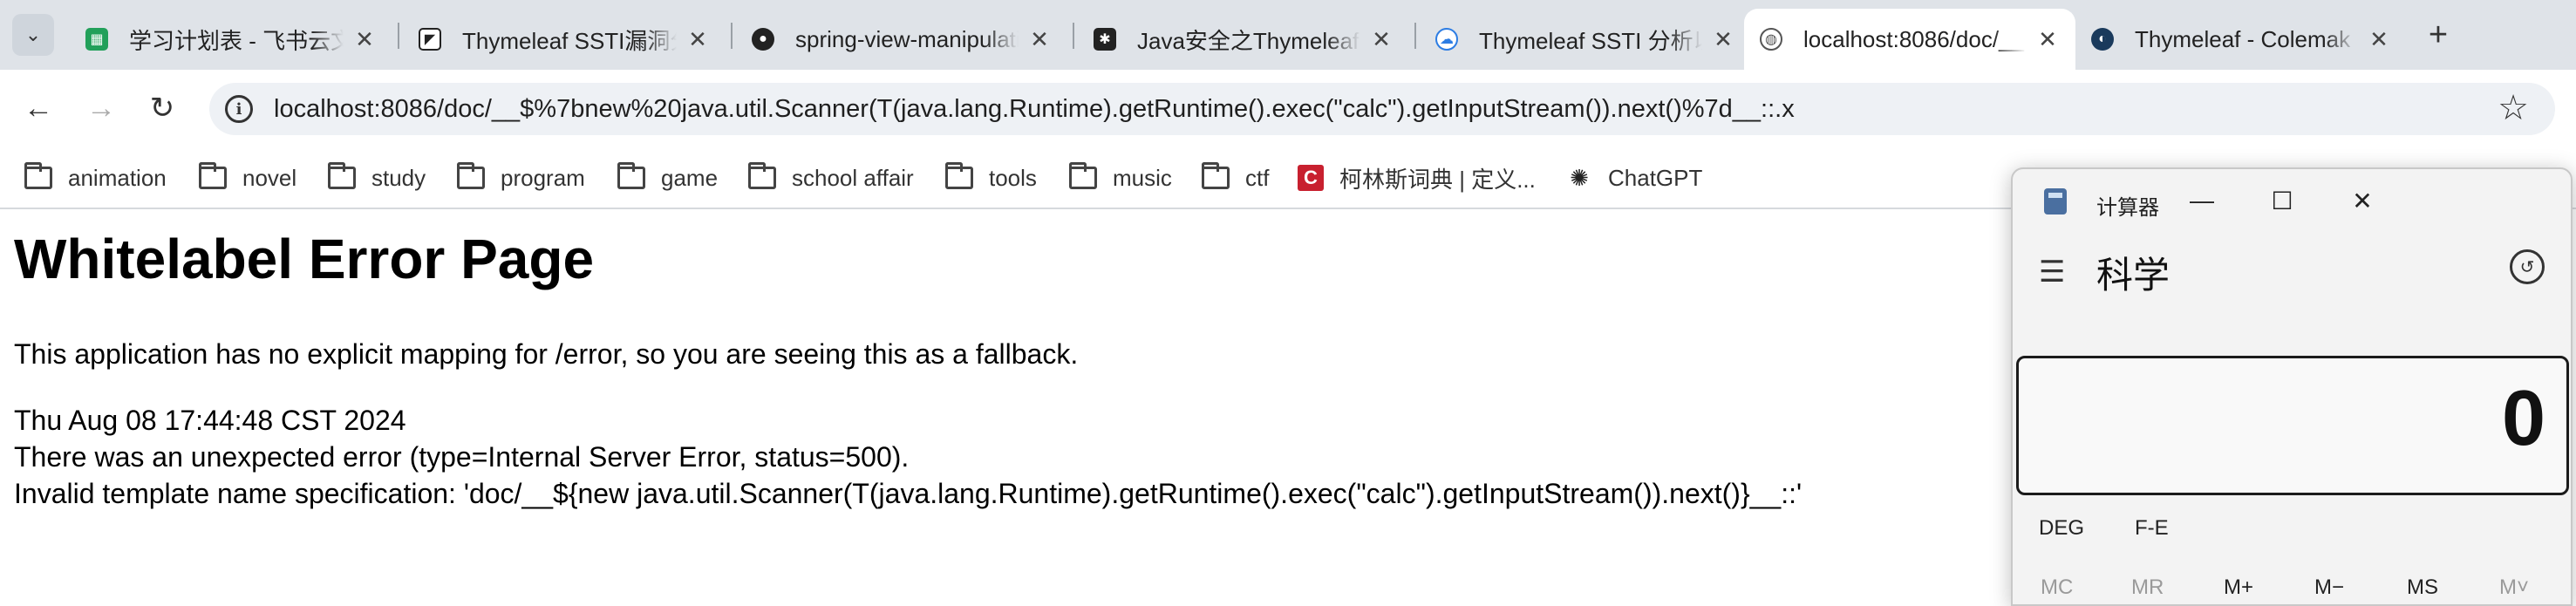 The image size is (2576, 606). I want to click on calculator-display: 0, so click(2293, 426).